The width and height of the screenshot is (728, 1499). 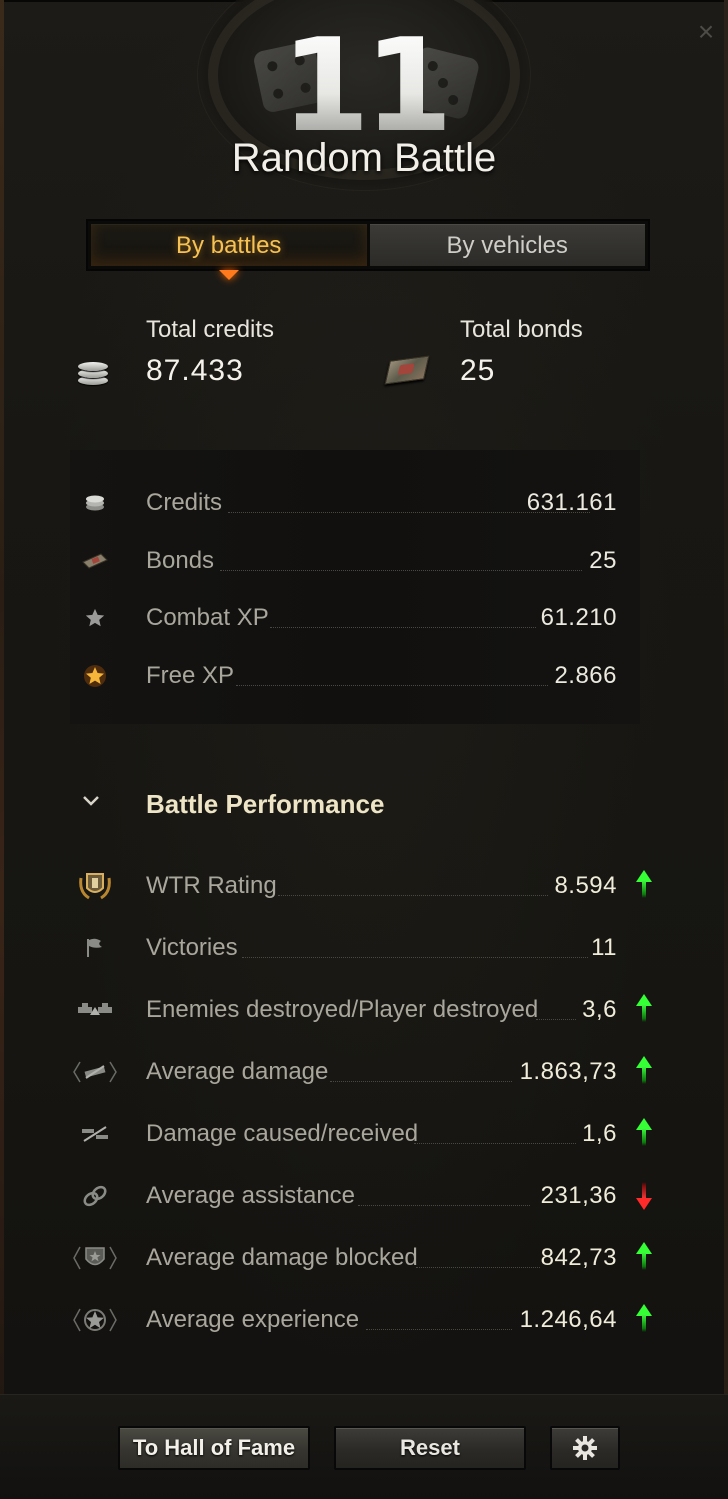 What do you see at coordinates (253, 1319) in the screenshot?
I see `perf-label: Average experience` at bounding box center [253, 1319].